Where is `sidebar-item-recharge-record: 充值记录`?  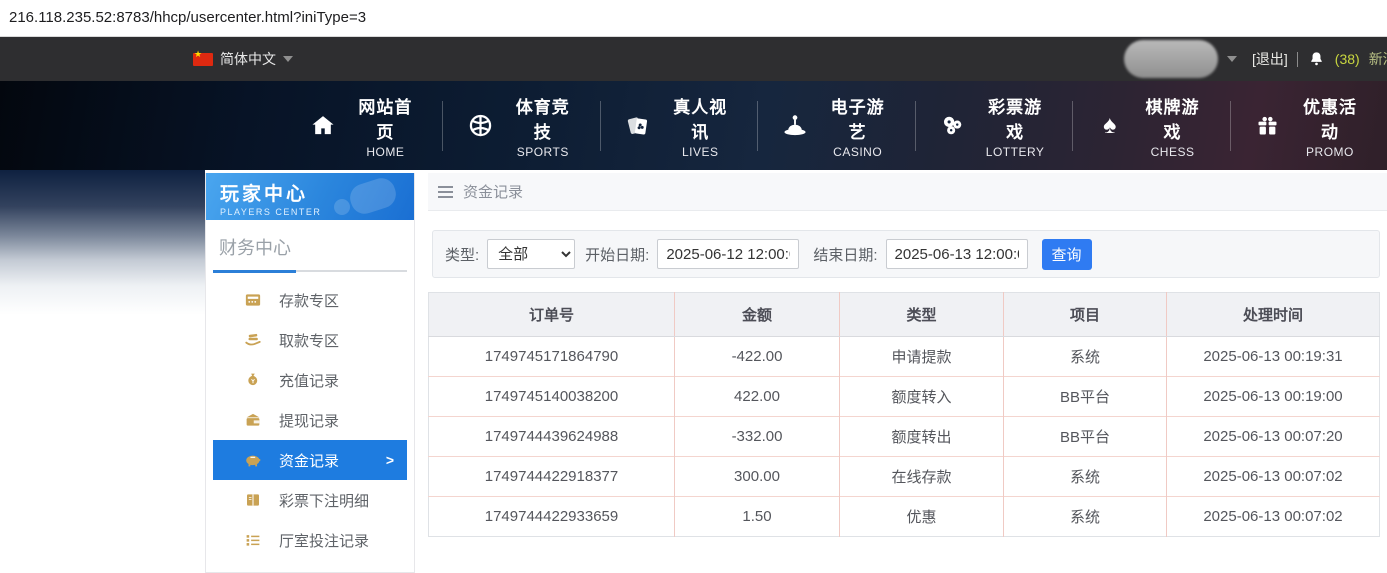
sidebar-item-recharge-record: 充值记录 is located at coordinates (310, 380).